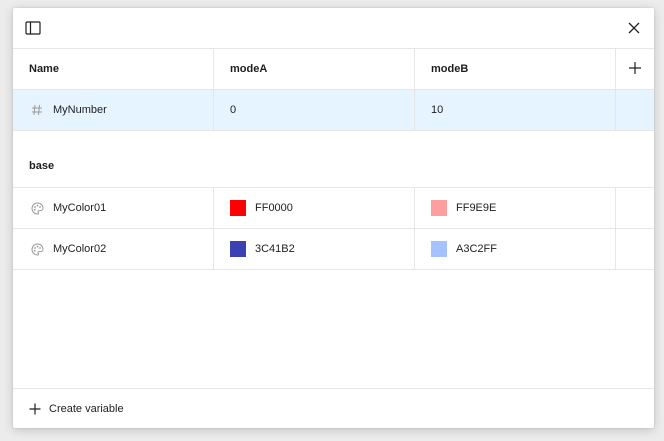 The height and width of the screenshot is (441, 664). Describe the element at coordinates (515, 69) in the screenshot. I see `column-header-modeB: modeB` at that location.